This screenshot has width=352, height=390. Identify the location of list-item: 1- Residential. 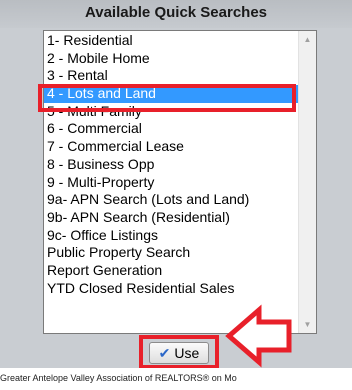
(171, 41).